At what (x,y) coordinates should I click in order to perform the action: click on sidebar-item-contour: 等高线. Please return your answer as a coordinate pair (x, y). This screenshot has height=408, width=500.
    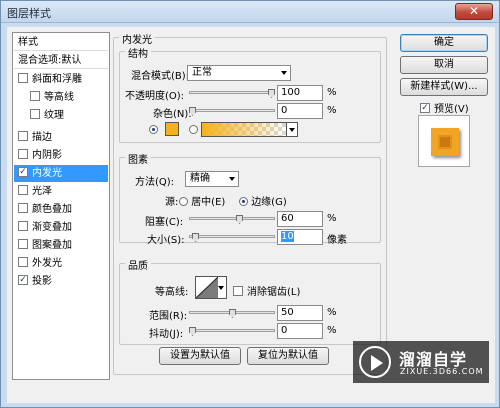
    Looking at the image, I should click on (61, 97).